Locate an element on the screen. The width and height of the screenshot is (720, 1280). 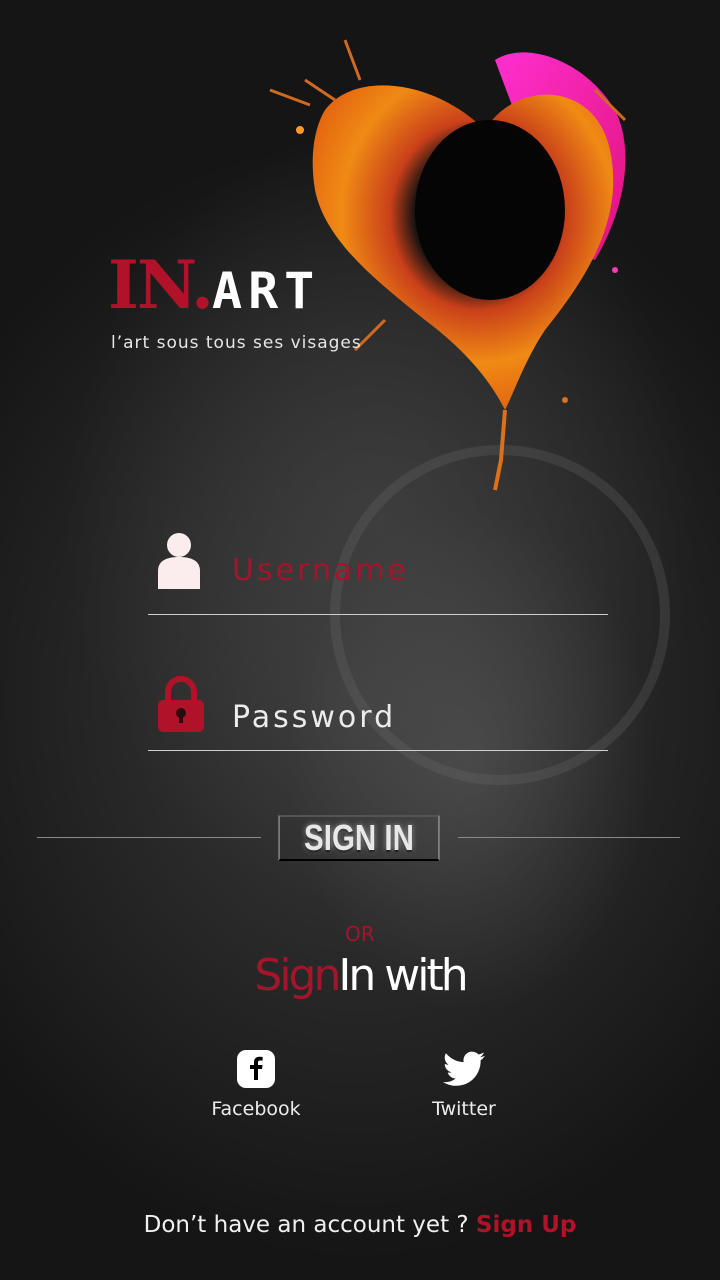
user-icon is located at coordinates (179, 562).